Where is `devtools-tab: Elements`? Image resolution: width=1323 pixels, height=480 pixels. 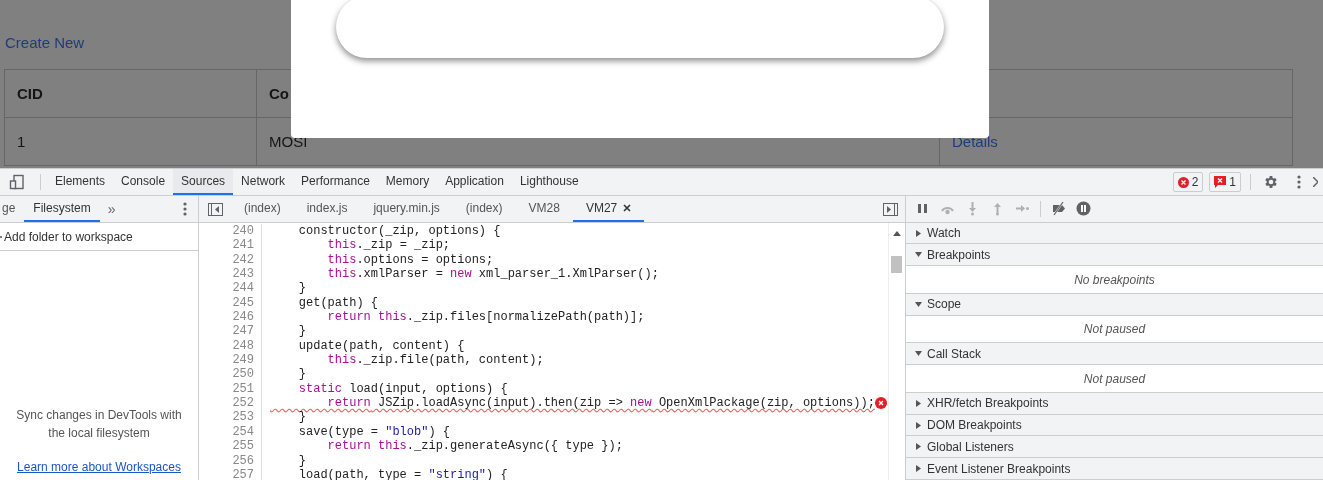
devtools-tab: Elements is located at coordinates (80, 182).